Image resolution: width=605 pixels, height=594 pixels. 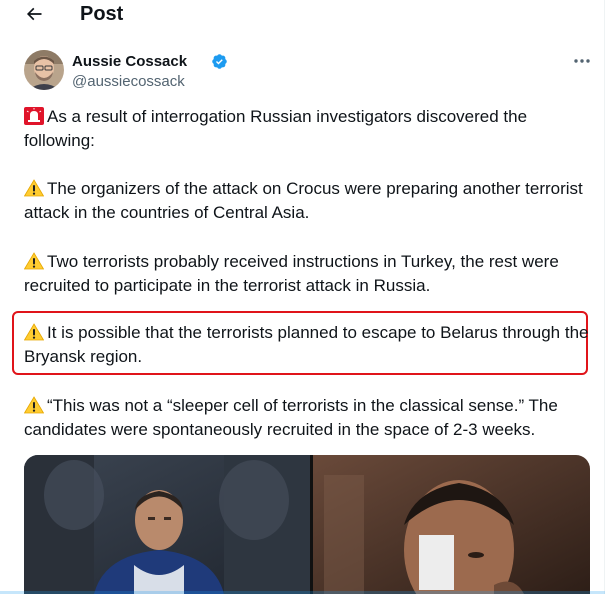 What do you see at coordinates (34, 116) in the screenshot?
I see `siren-icon` at bounding box center [34, 116].